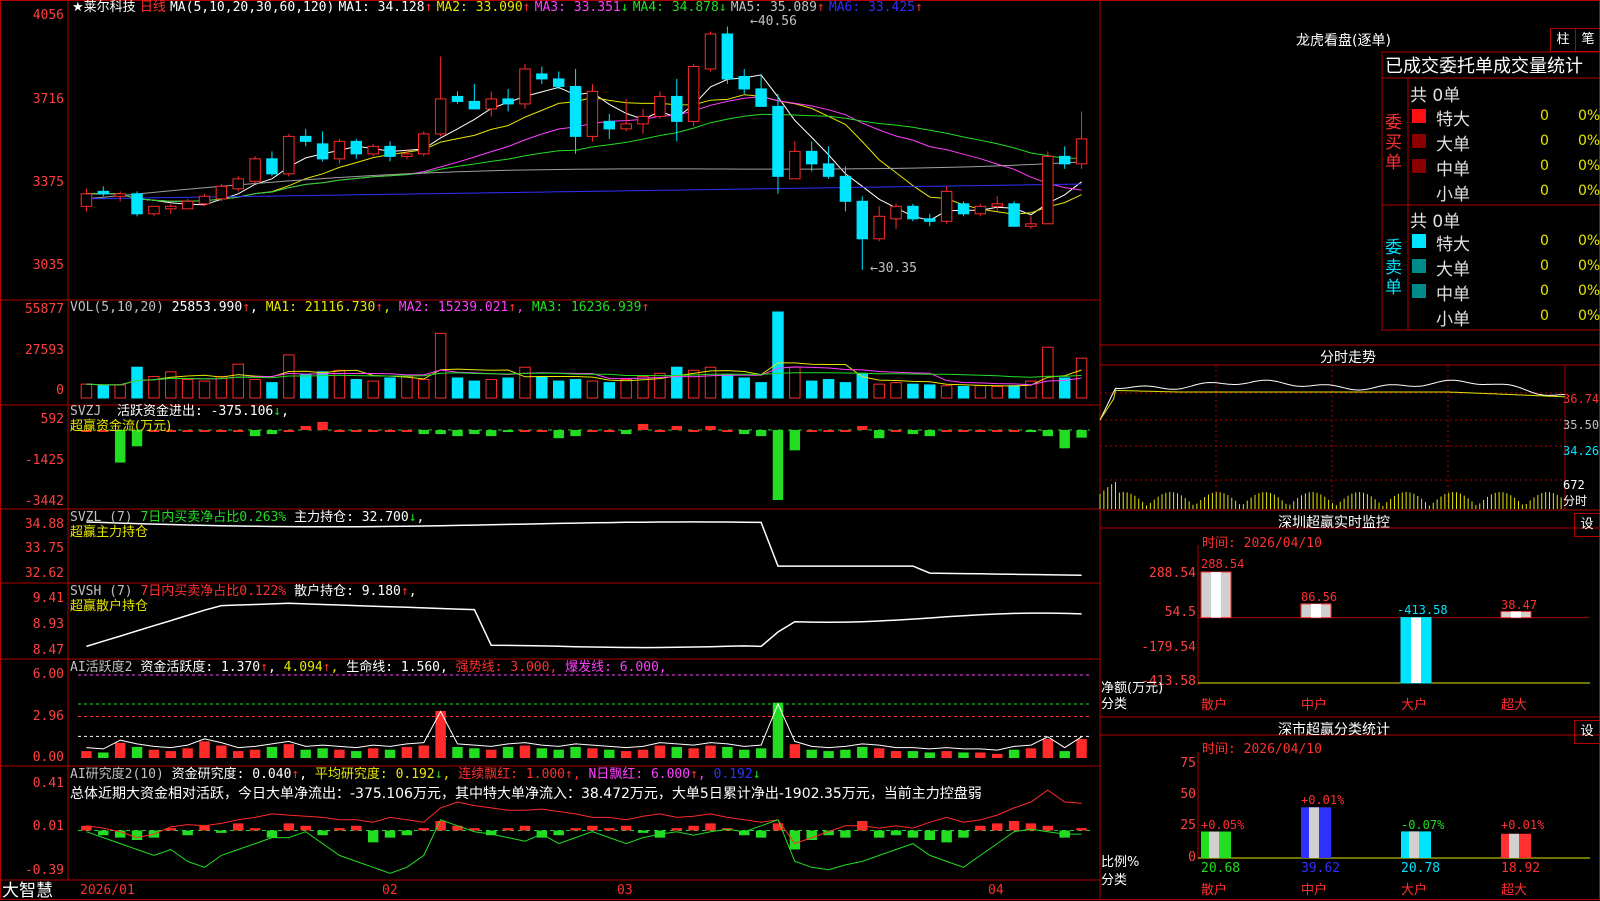  I want to click on monitor-ytick-3: -179.54, so click(1168, 647).